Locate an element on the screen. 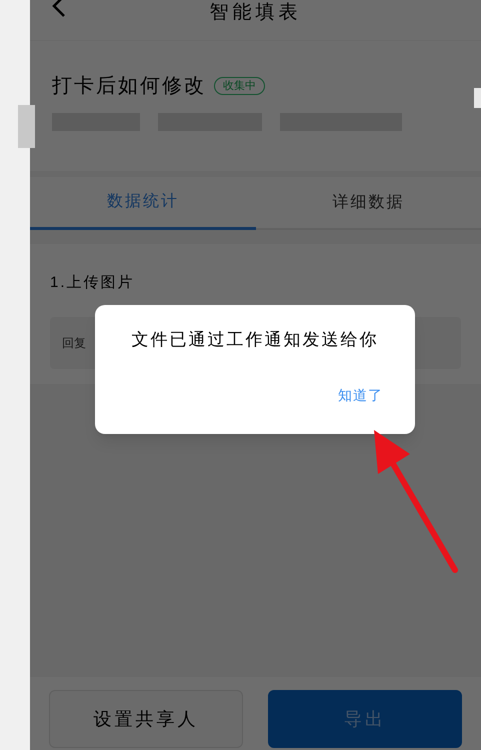  confirm-link: 知道了 is located at coordinates (360, 395).